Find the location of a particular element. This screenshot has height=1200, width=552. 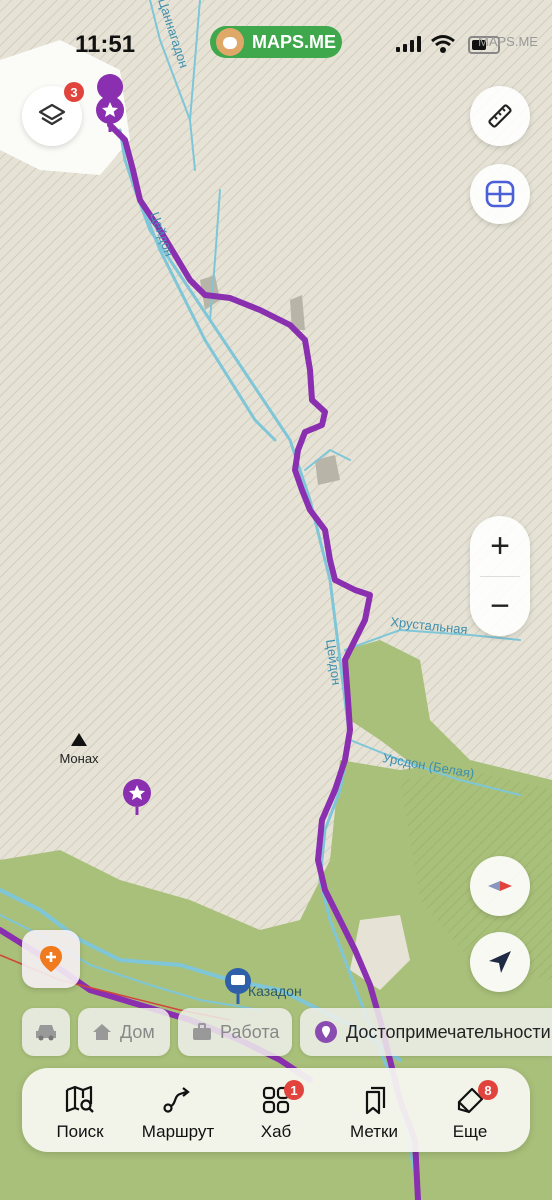

chip-work: Работа is located at coordinates (235, 1032).